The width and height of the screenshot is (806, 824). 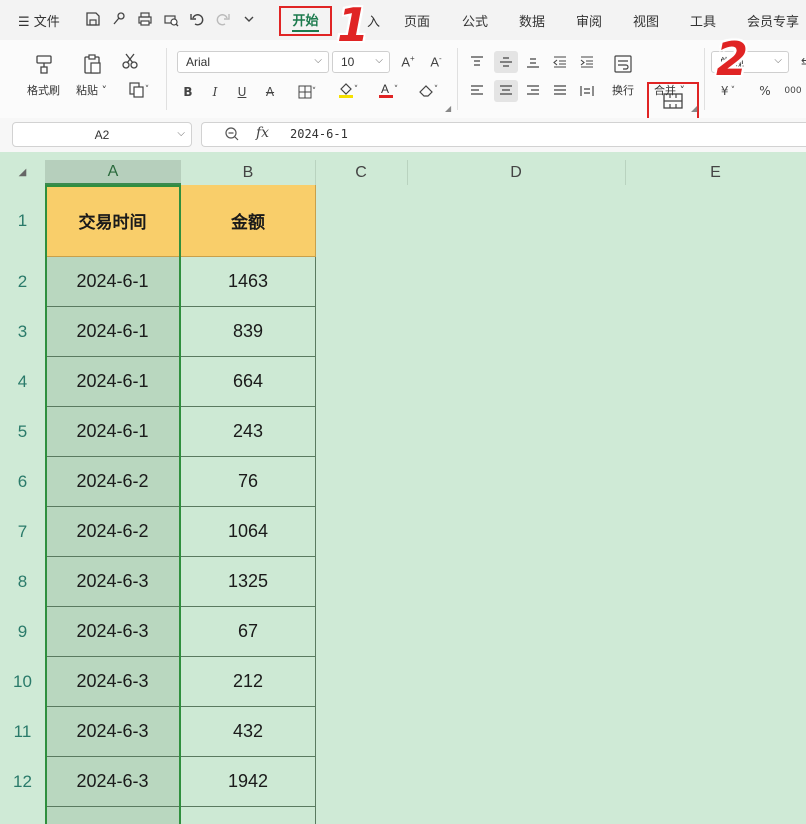 I want to click on decrease-indent-icon, so click(x=560, y=62).